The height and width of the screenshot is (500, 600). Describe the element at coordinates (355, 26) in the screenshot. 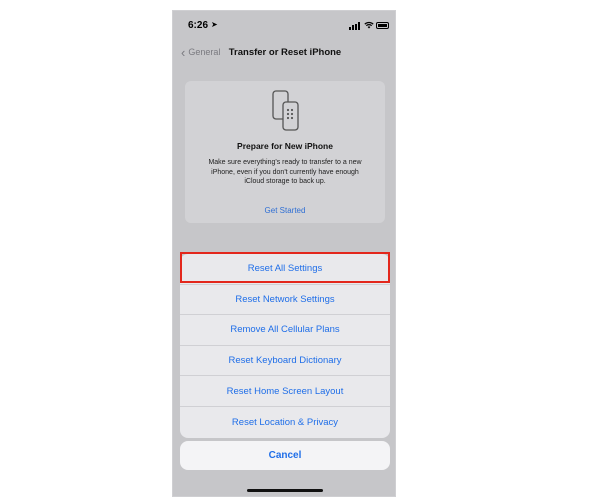

I see `cellular-signal-icon` at that location.